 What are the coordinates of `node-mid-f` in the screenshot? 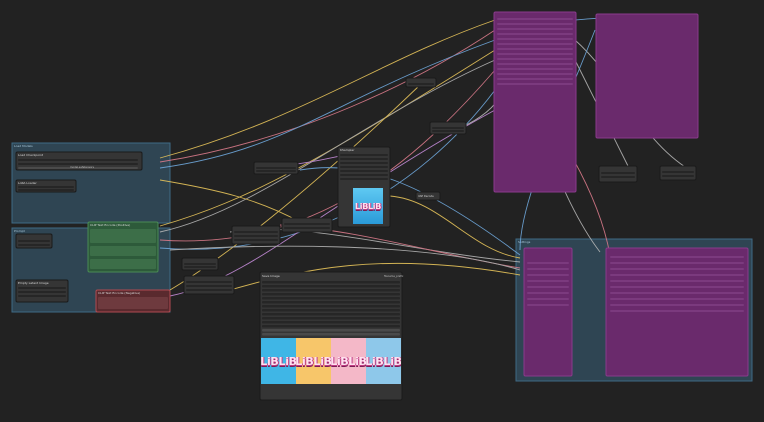 It's located at (421, 82).